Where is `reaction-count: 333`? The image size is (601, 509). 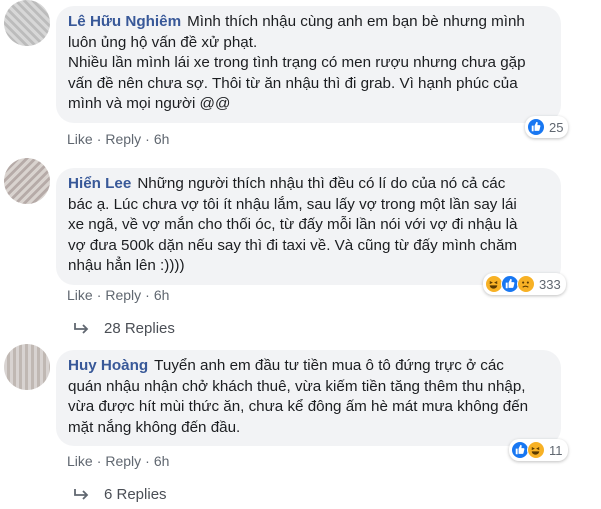 reaction-count: 333 is located at coordinates (550, 284).